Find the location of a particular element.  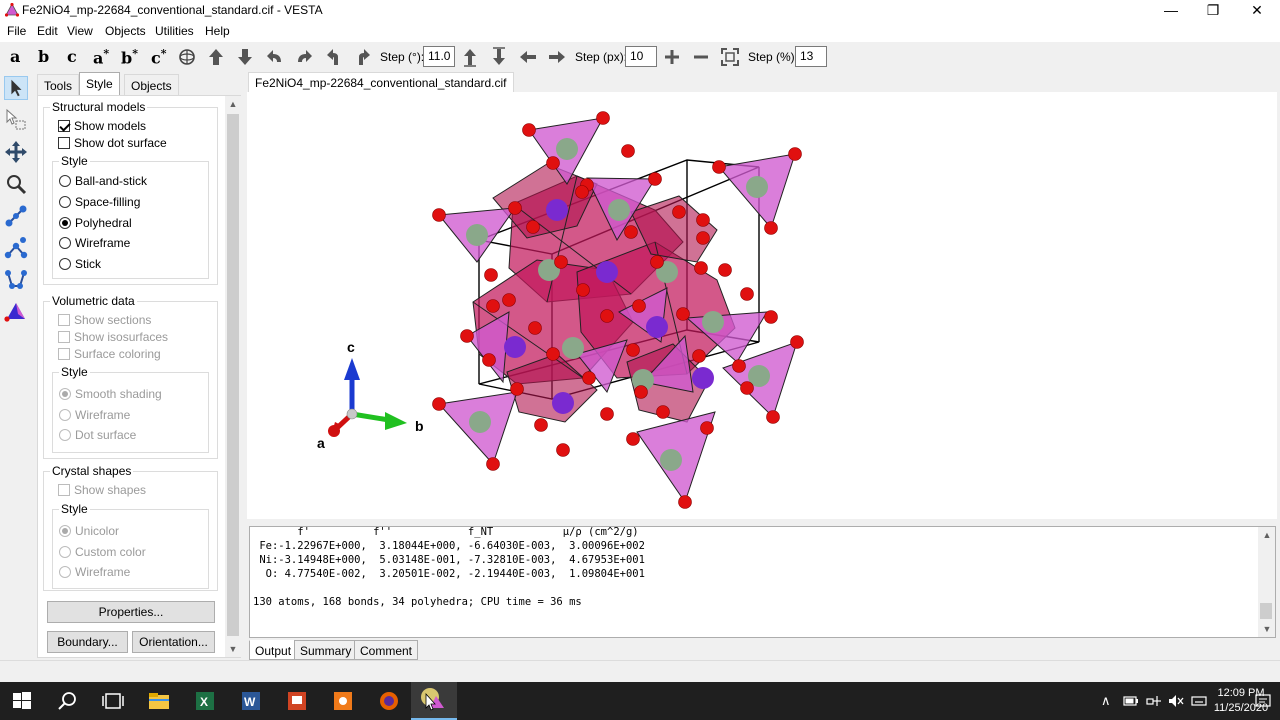

menu-view: View is located at coordinates (80, 31).